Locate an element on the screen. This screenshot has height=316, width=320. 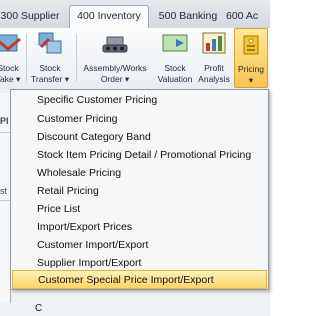
stock-take-label-1: Stock is located at coordinates (9, 68).